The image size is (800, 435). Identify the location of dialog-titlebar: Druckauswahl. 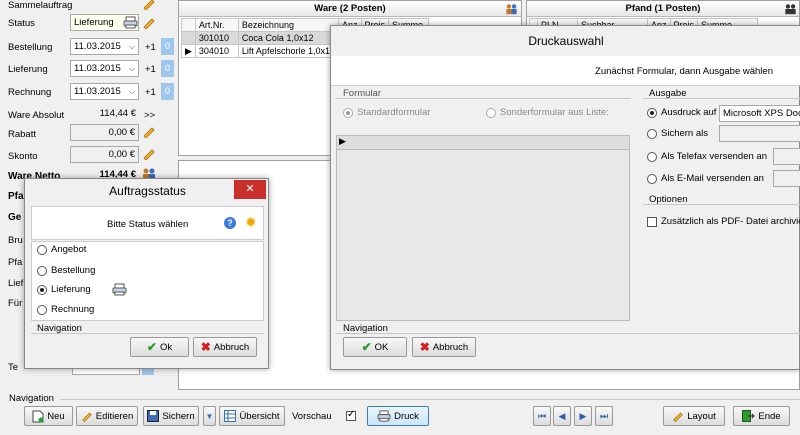
(565, 41).